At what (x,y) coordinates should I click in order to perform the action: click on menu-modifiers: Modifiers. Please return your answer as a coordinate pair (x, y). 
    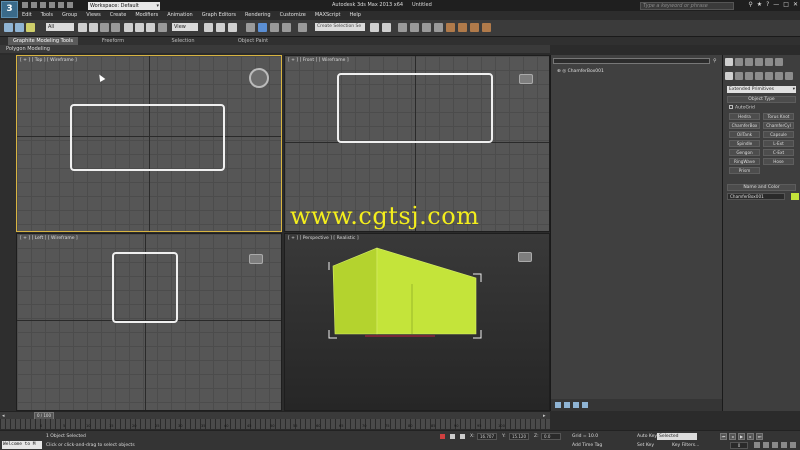
    Looking at the image, I should click on (146, 15).